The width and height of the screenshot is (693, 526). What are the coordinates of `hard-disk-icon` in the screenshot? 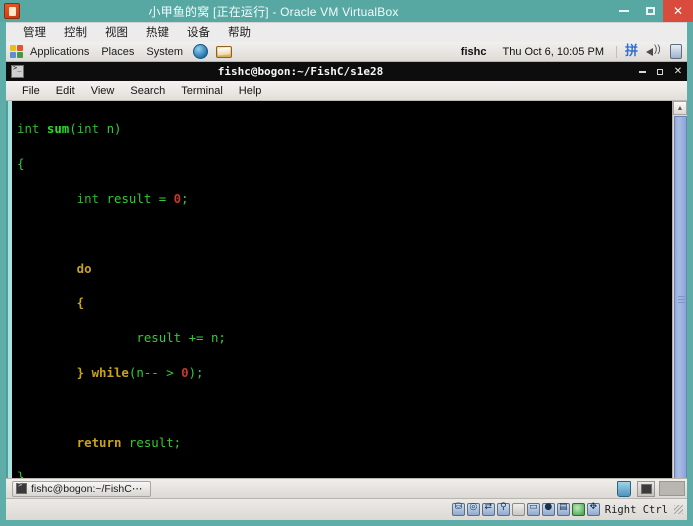 It's located at (458, 509).